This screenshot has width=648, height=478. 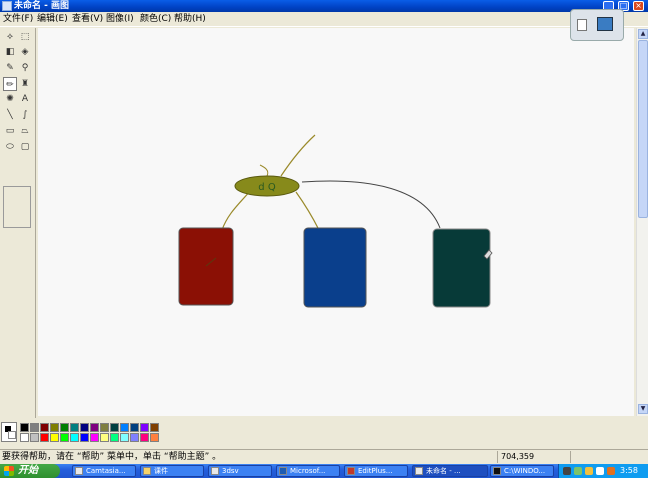 I want to click on menu-help: 帮助(H), so click(x=190, y=19).